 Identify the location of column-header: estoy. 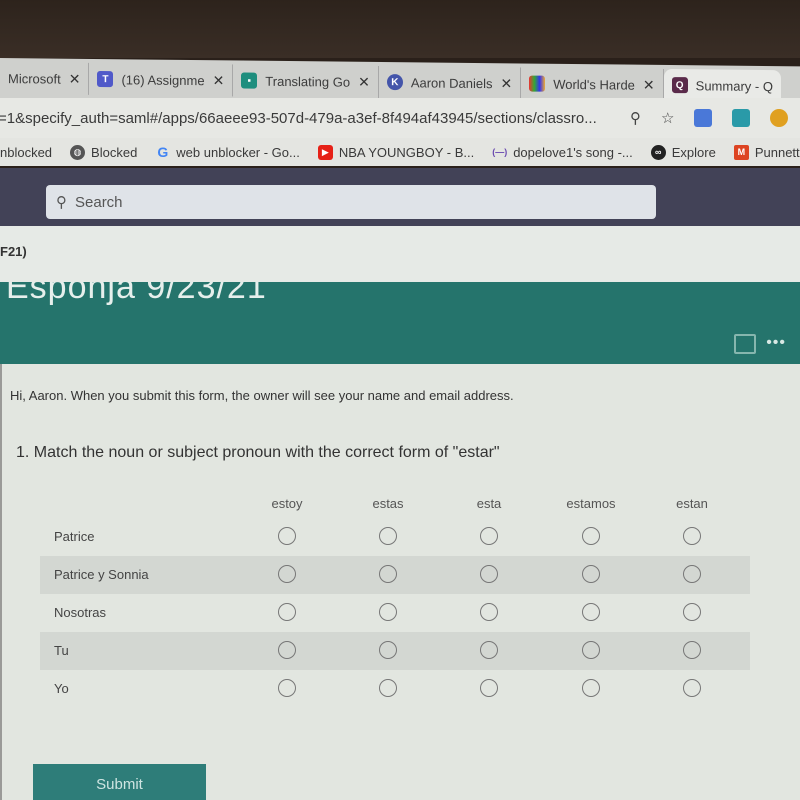
(287, 503).